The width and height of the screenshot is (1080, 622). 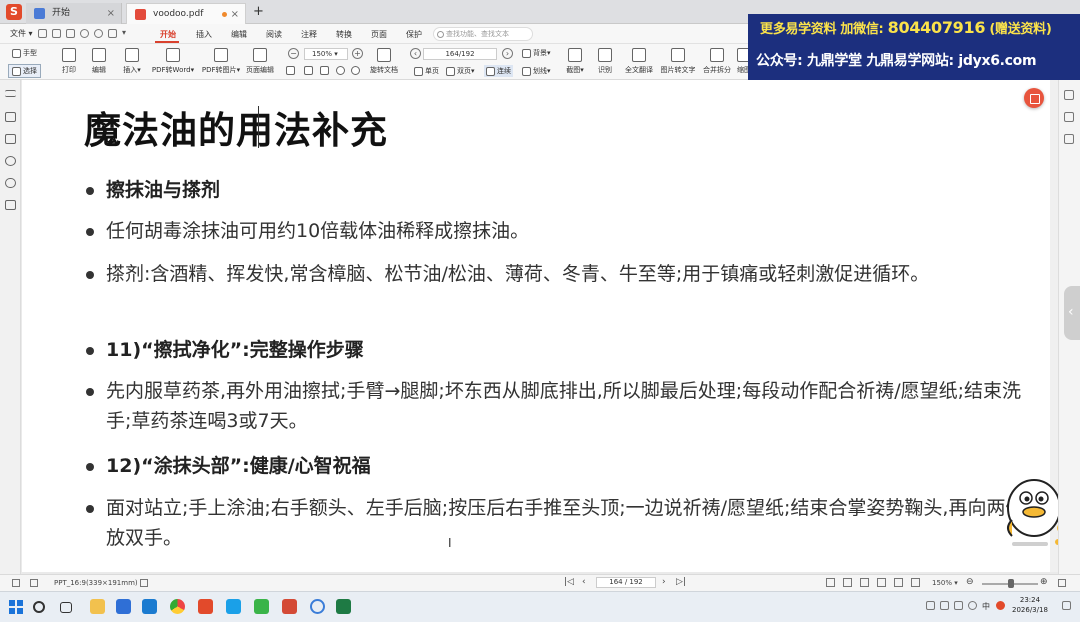 I want to click on settings-icon, so click(x=1069, y=139).